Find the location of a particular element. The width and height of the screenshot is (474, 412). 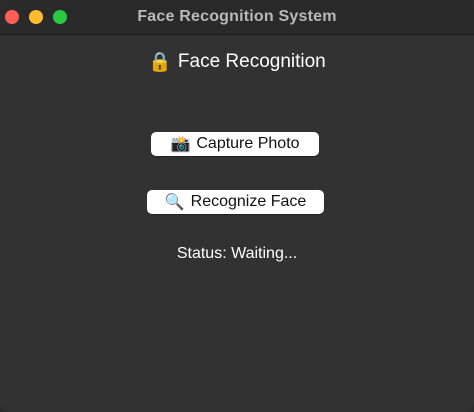

capture-photo-label: Capture Photo is located at coordinates (248, 143).